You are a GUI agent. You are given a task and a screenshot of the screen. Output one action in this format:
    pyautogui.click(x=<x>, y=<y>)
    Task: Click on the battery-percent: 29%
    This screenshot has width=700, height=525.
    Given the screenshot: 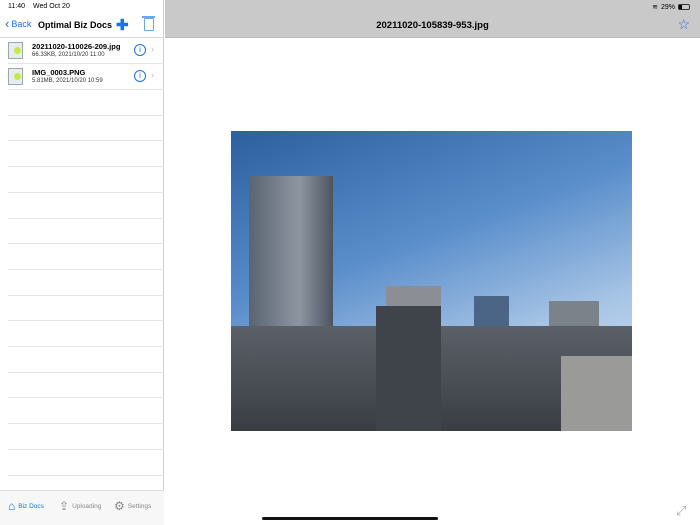 What is the action you would take?
    pyautogui.click(x=667, y=7)
    